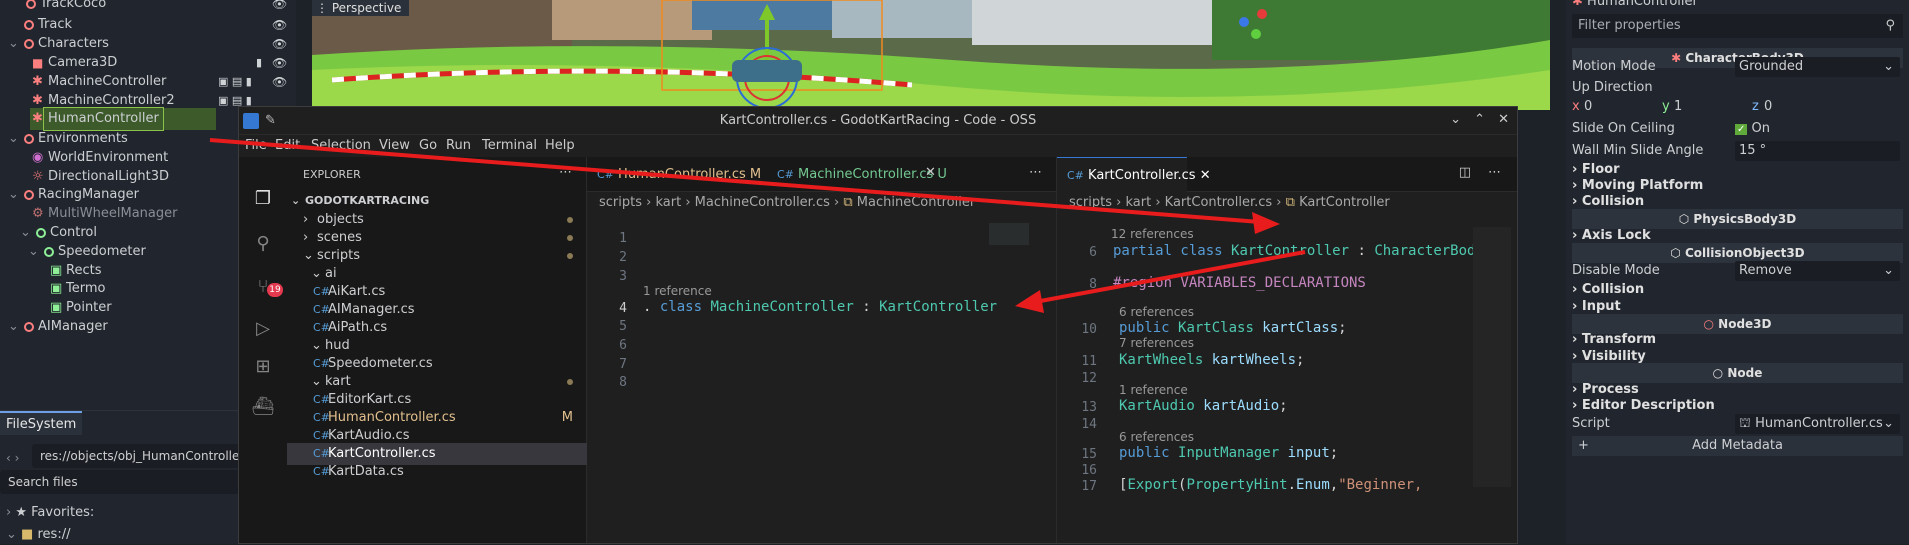 Image resolution: width=1909 pixels, height=545 pixels. What do you see at coordinates (1817, 424) in the screenshot?
I see `script-resource-picker: ⛫ HumanController.cs ⌄` at bounding box center [1817, 424].